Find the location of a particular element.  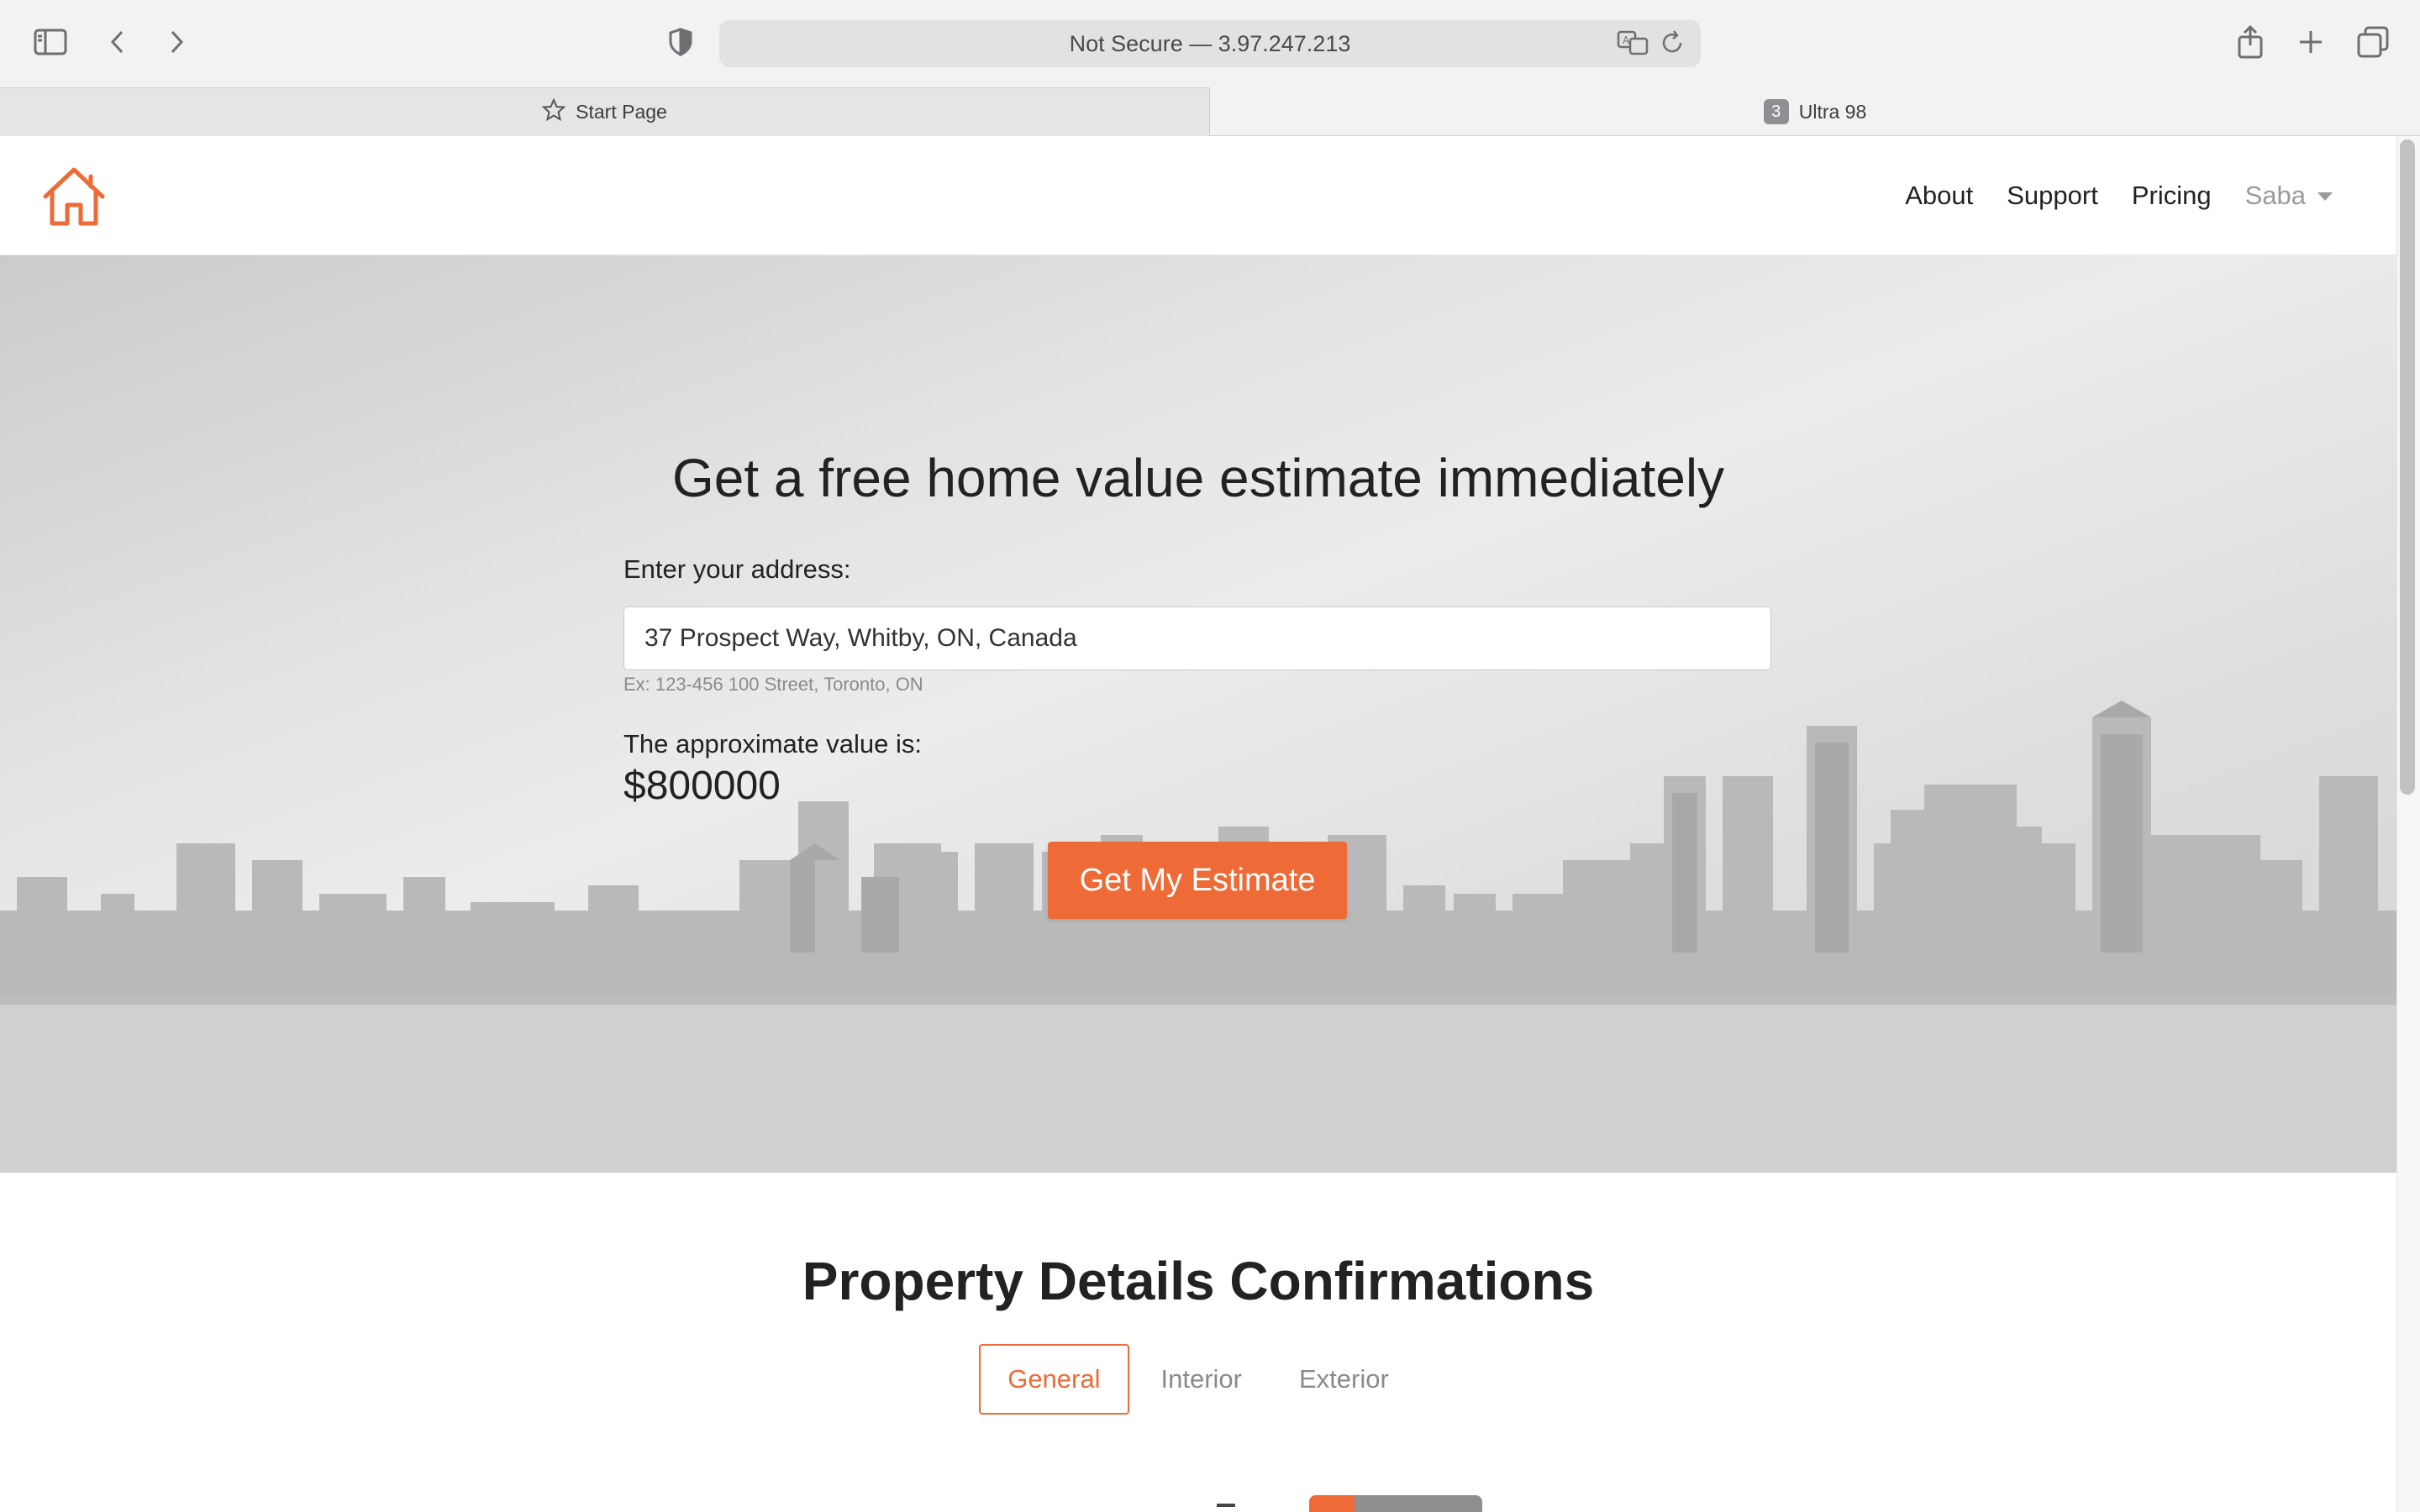

new-tab-icon is located at coordinates (2311, 42).